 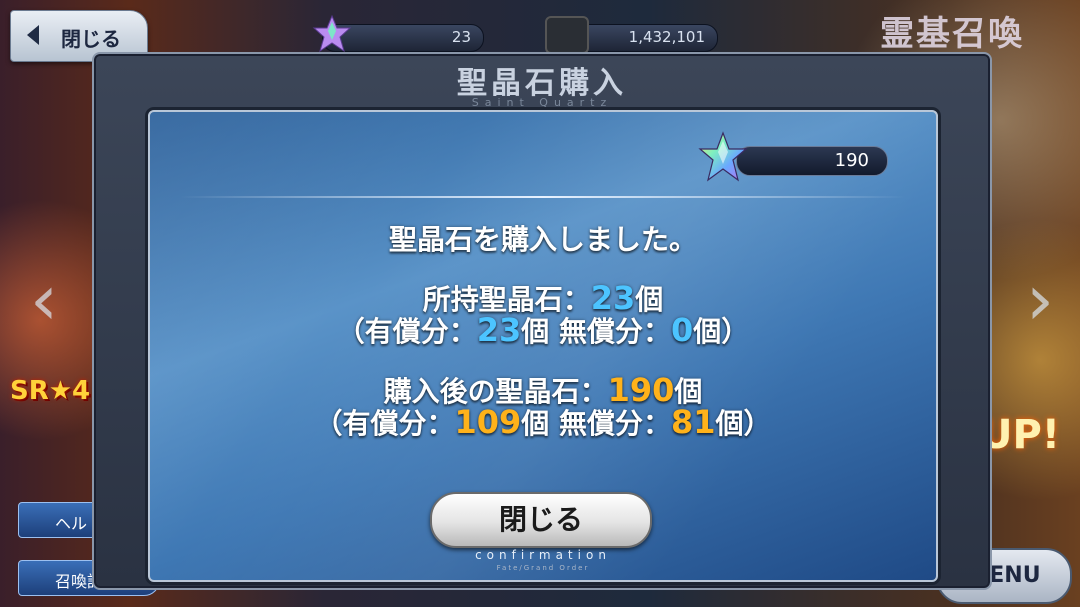 What do you see at coordinates (542, 239) in the screenshot?
I see `purchase-complete-message: 聖晶石を購入しました。` at bounding box center [542, 239].